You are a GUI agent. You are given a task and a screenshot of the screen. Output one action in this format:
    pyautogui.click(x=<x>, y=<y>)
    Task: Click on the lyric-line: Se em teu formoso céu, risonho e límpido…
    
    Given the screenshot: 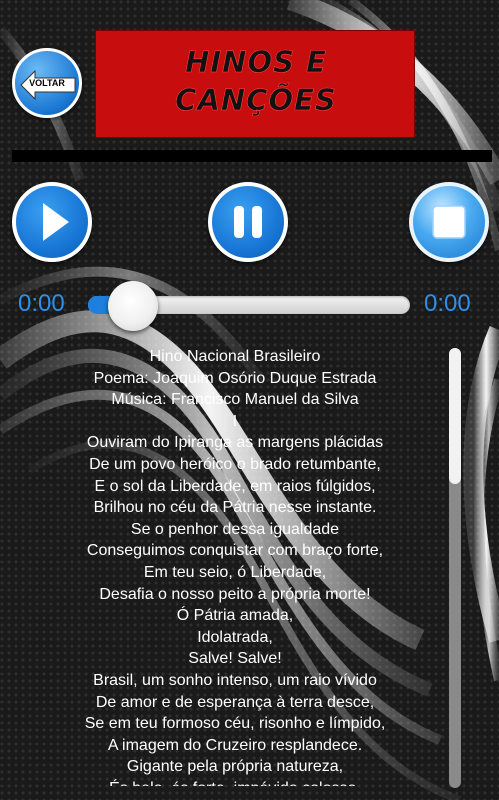 What is the action you would take?
    pyautogui.click(x=235, y=724)
    